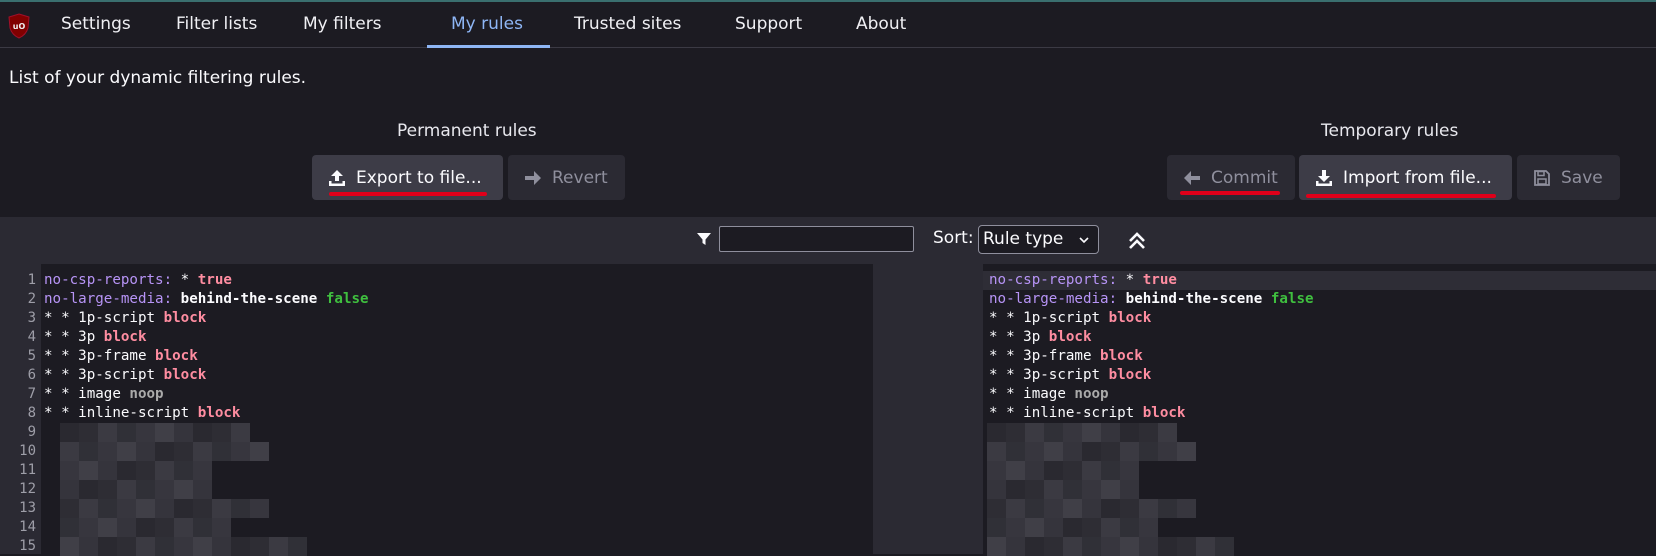 Image resolution: width=1656 pixels, height=556 pixels. I want to click on double-chevron-up-icon, so click(1137, 241).